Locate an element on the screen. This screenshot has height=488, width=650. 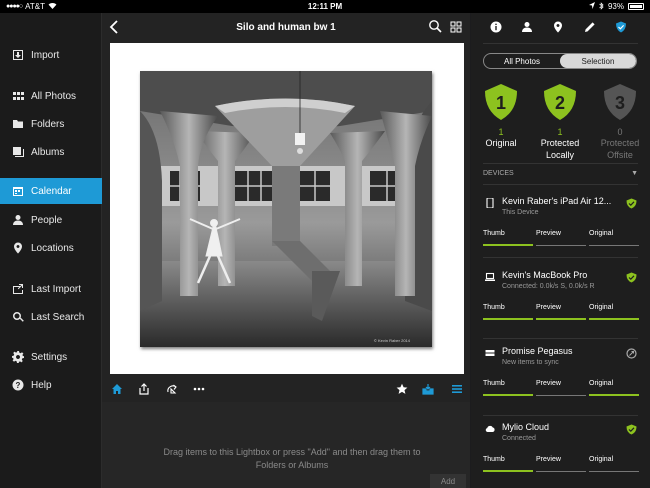
sidebar-item-people: People is located at coordinates (51, 220).